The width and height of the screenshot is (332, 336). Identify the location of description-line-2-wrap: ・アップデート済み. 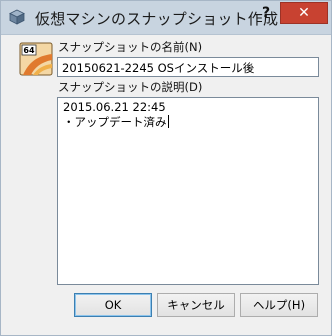
(188, 122).